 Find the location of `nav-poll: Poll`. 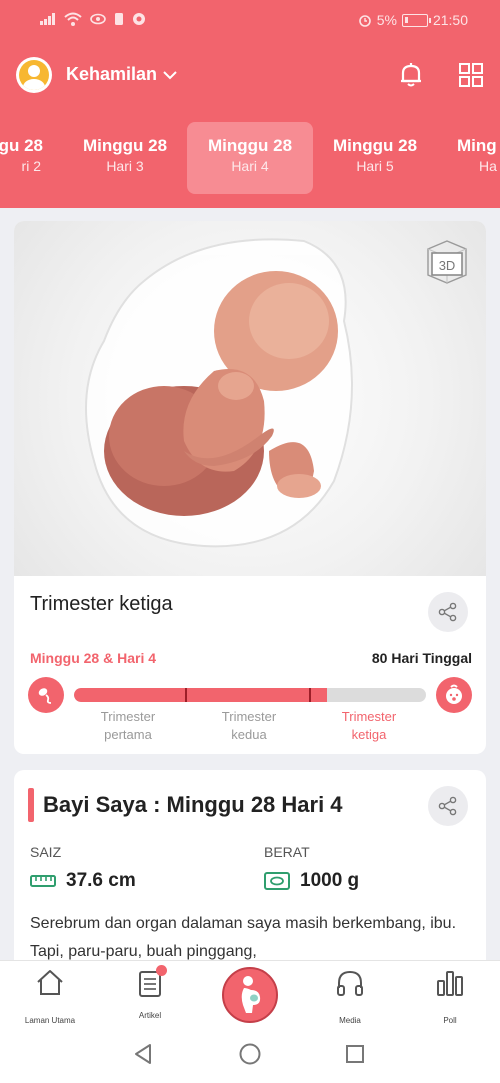

nav-poll: Poll is located at coordinates (450, 996).